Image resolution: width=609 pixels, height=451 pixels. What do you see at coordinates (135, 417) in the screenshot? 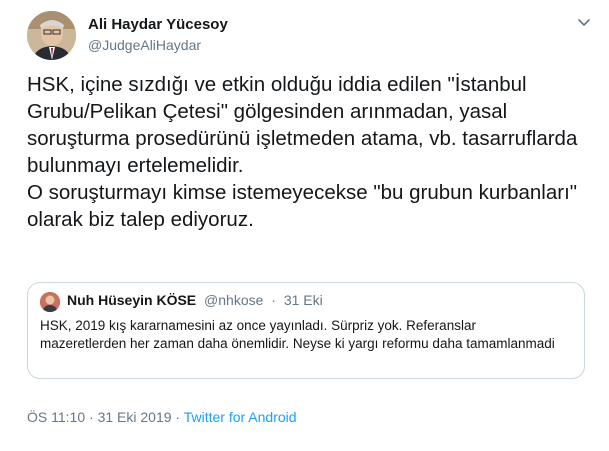
I see `tweet-date: 31 Eki 2019` at bounding box center [135, 417].